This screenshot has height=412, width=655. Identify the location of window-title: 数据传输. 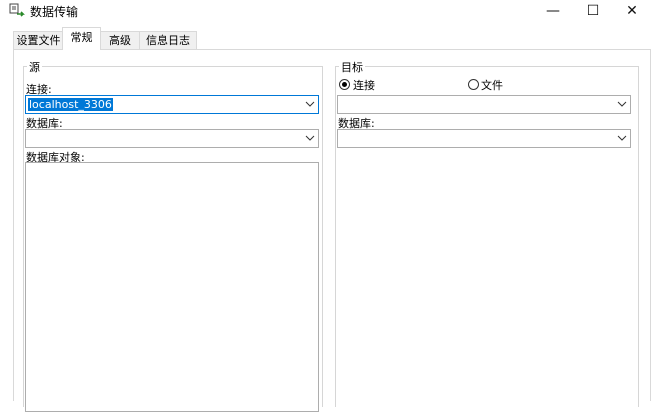
(54, 12).